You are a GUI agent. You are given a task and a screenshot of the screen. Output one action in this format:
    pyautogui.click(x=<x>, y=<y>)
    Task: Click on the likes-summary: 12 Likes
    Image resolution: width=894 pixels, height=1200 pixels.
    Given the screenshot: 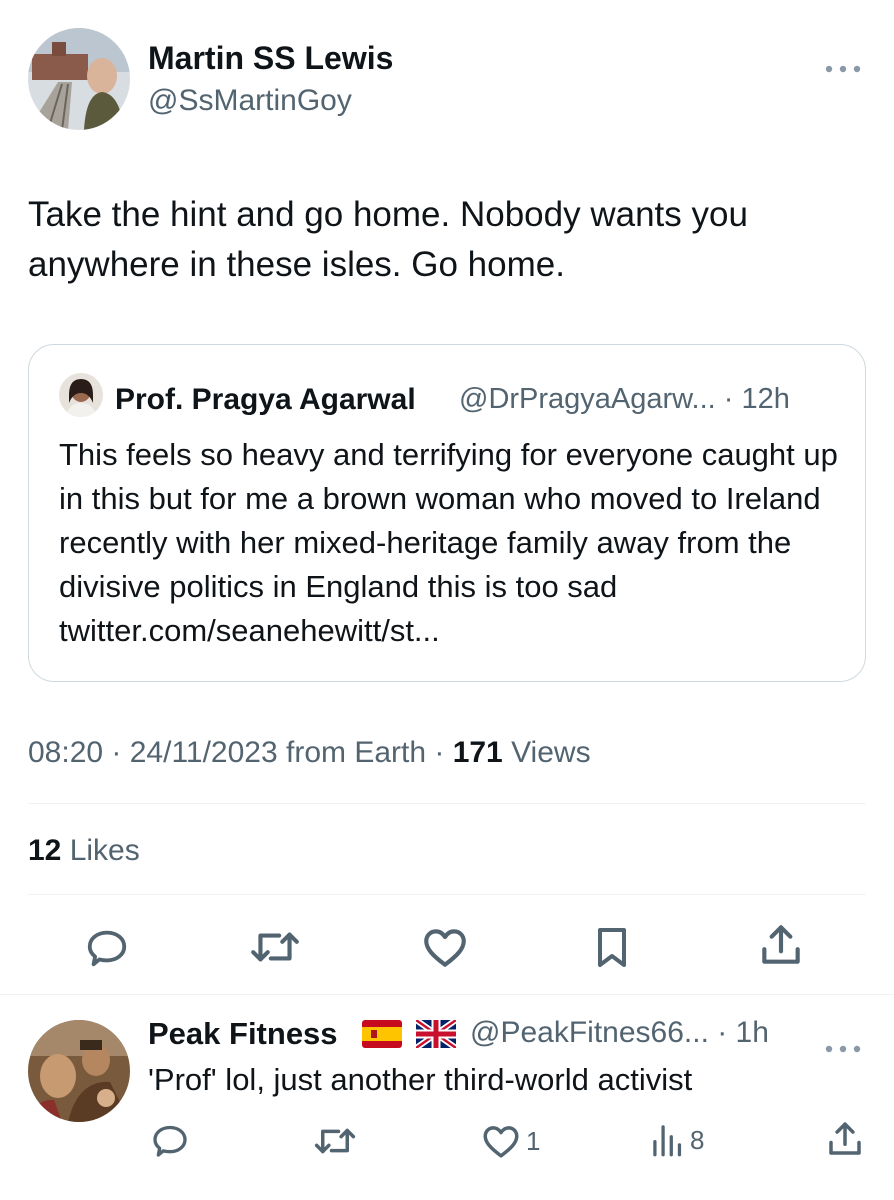 What is the action you would take?
    pyautogui.click(x=84, y=851)
    